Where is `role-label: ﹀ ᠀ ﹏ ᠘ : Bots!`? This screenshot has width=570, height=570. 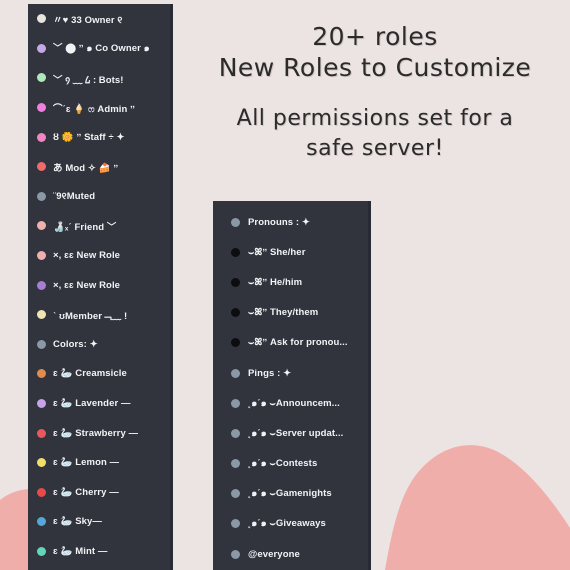
role-label: ﹀ ᠀ ﹏ ᠘ : Bots! is located at coordinates (88, 81).